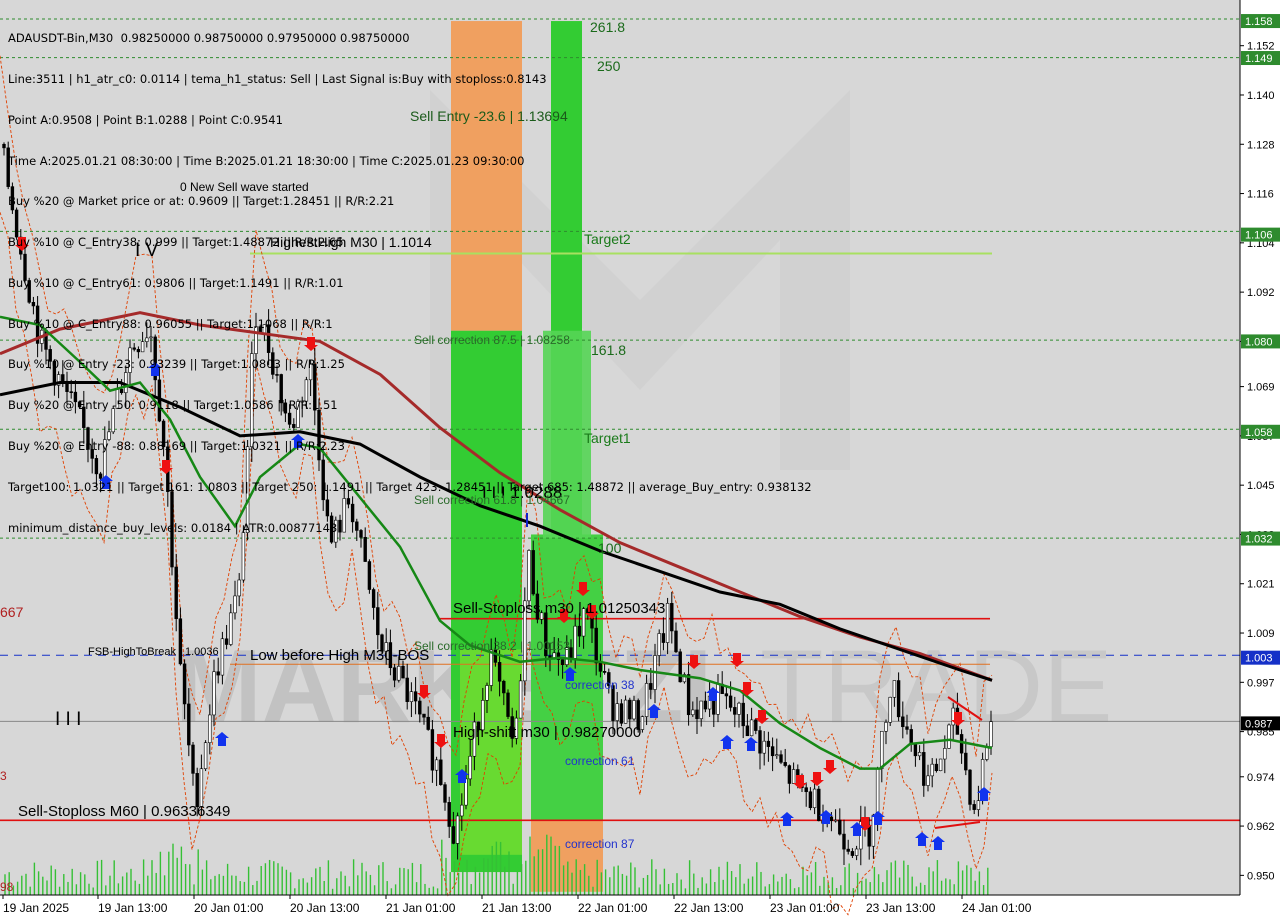  What do you see at coordinates (600, 761) in the screenshot?
I see `correction-61-label: correction 61` at bounding box center [600, 761].